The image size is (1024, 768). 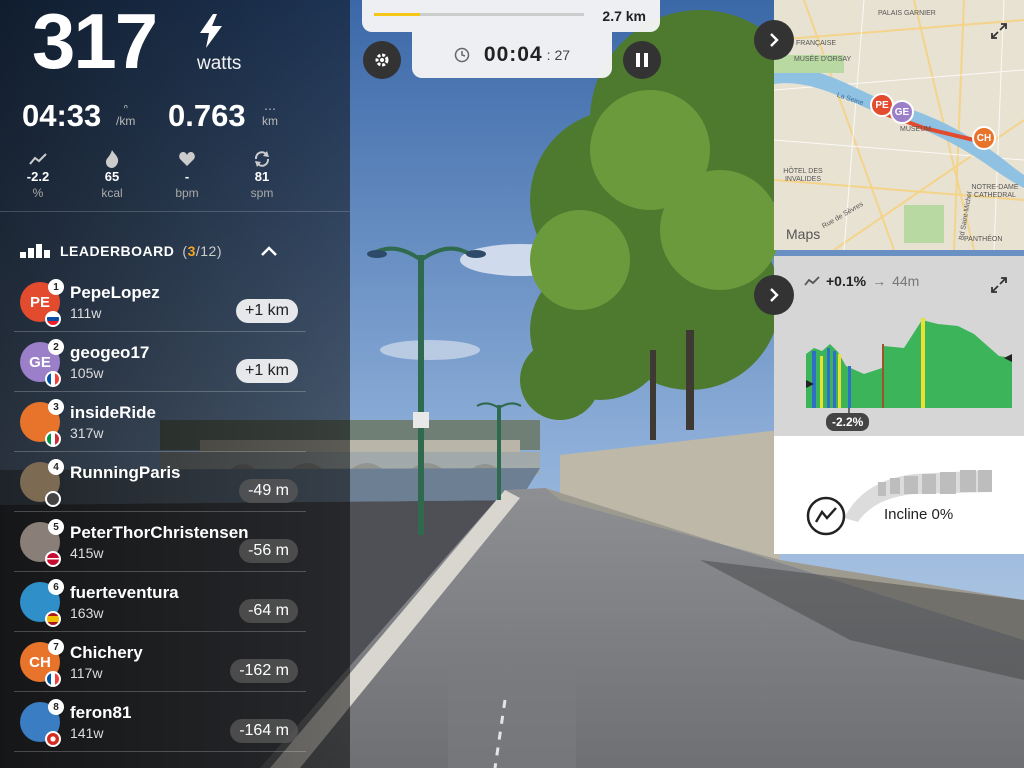 I want to click on incline-gauge, so click(x=899, y=503).